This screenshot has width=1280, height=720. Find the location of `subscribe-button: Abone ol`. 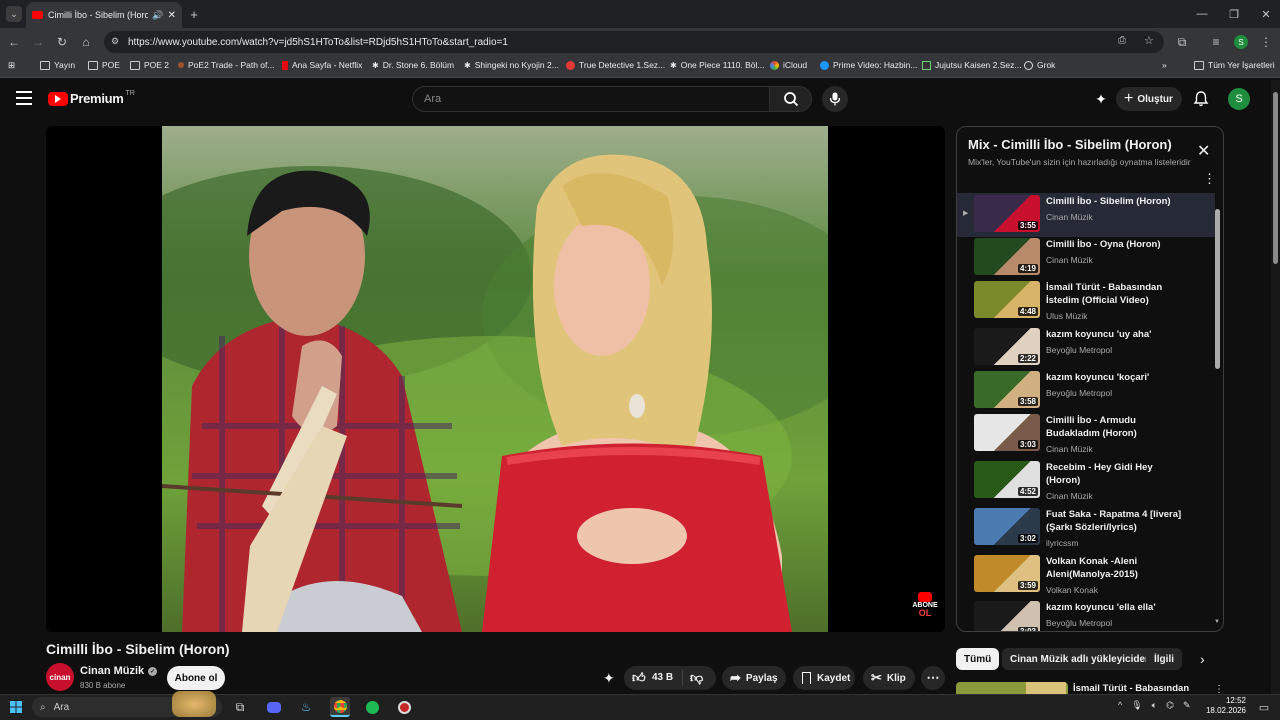

subscribe-button: Abone ol is located at coordinates (196, 678).